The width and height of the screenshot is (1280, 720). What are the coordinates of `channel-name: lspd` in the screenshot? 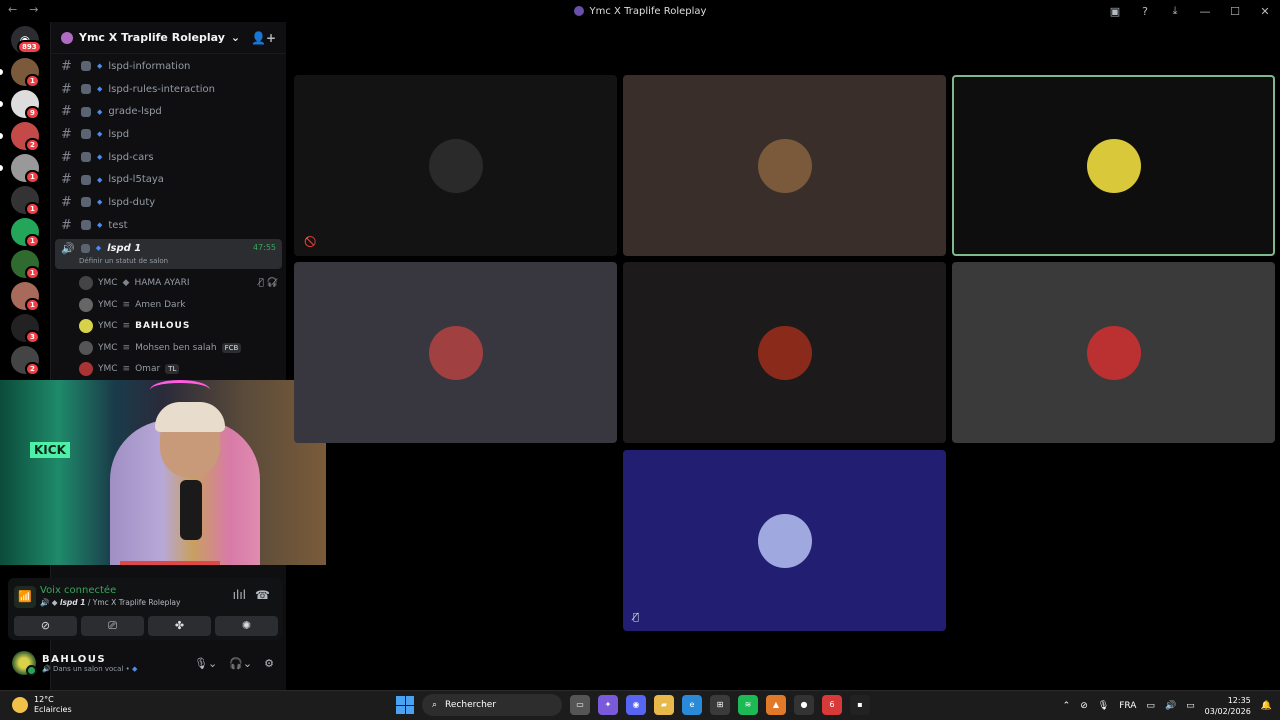 It's located at (119, 134).